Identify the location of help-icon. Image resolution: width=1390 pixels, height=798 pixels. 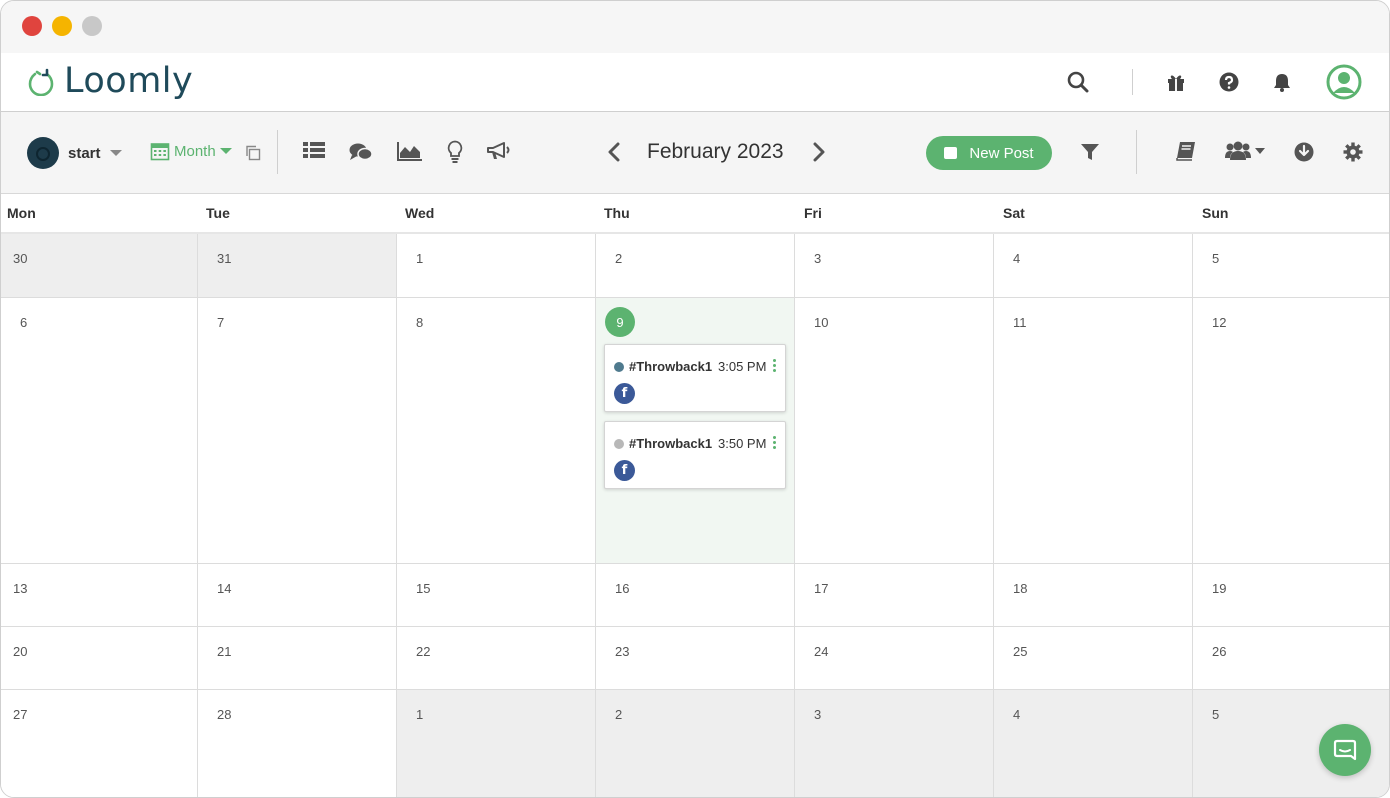
(1229, 82).